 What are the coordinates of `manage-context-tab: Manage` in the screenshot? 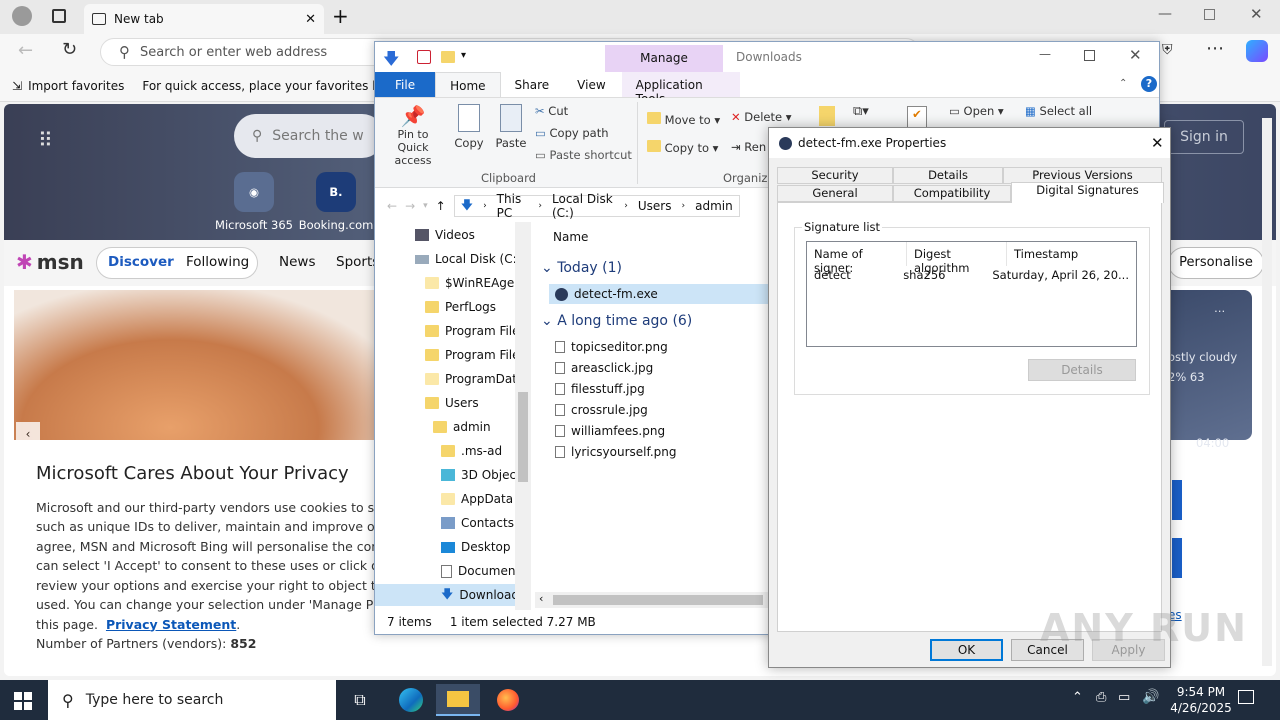 It's located at (664, 58).